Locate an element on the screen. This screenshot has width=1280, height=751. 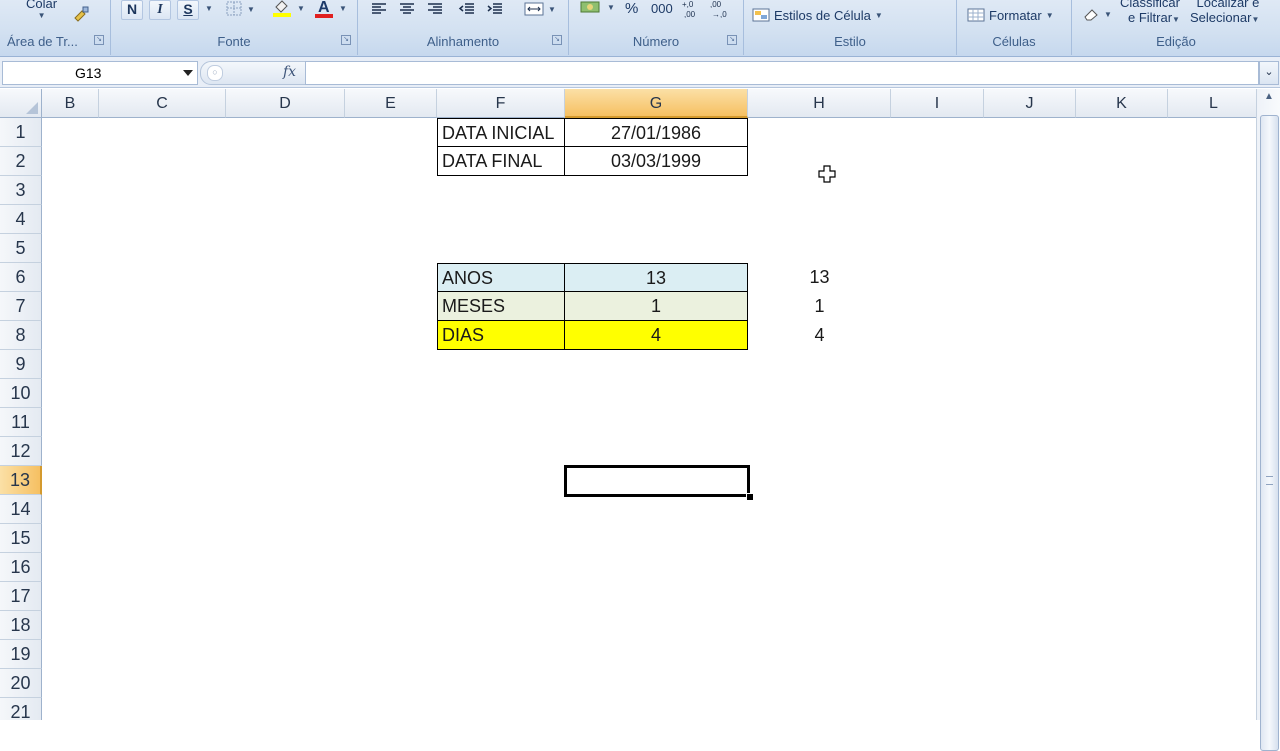
row-header-3: 3 is located at coordinates (21, 190).